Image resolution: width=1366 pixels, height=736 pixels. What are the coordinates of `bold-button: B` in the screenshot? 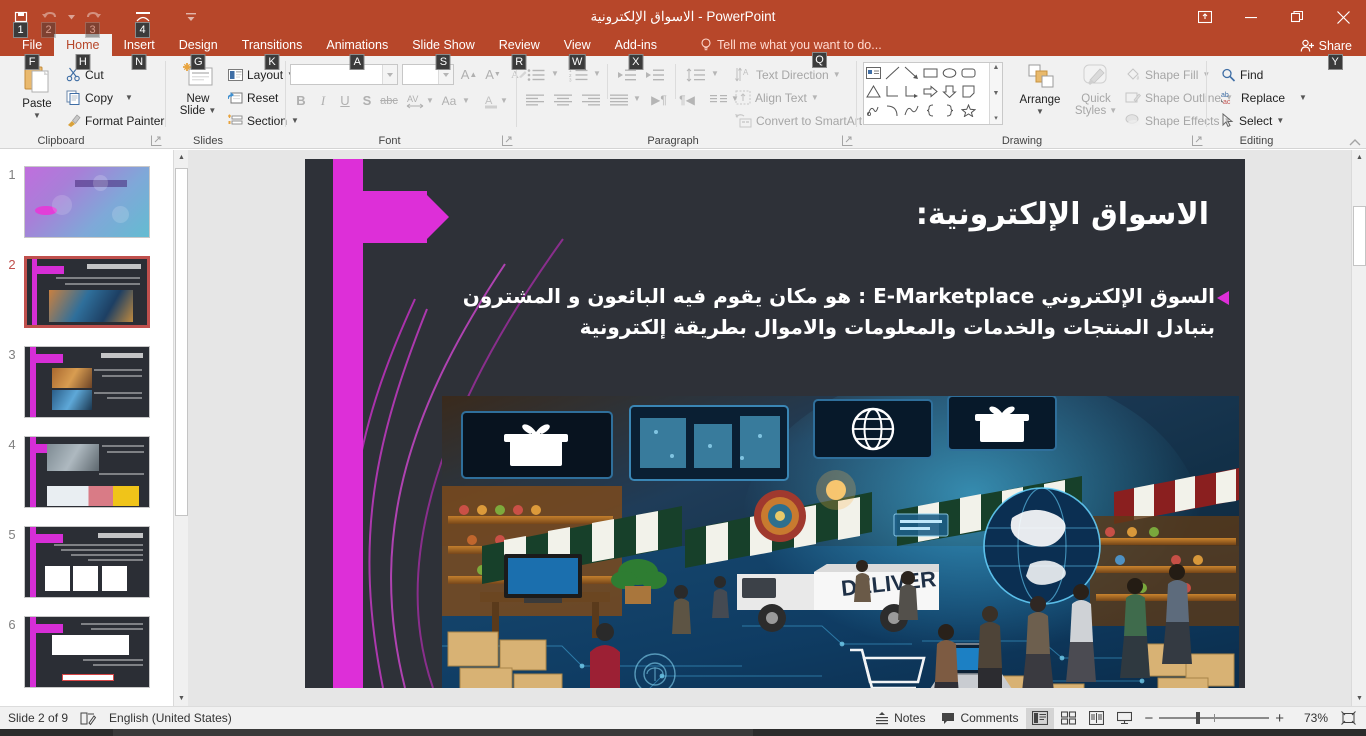 It's located at (301, 100).